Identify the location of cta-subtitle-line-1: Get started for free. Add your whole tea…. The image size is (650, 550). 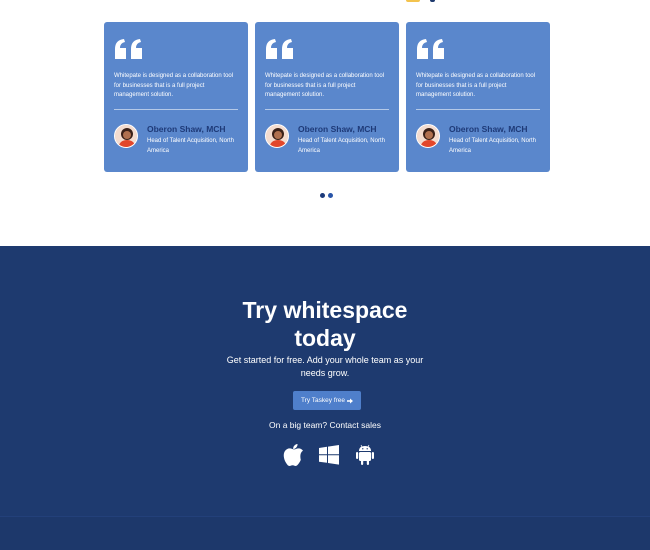
(325, 360).